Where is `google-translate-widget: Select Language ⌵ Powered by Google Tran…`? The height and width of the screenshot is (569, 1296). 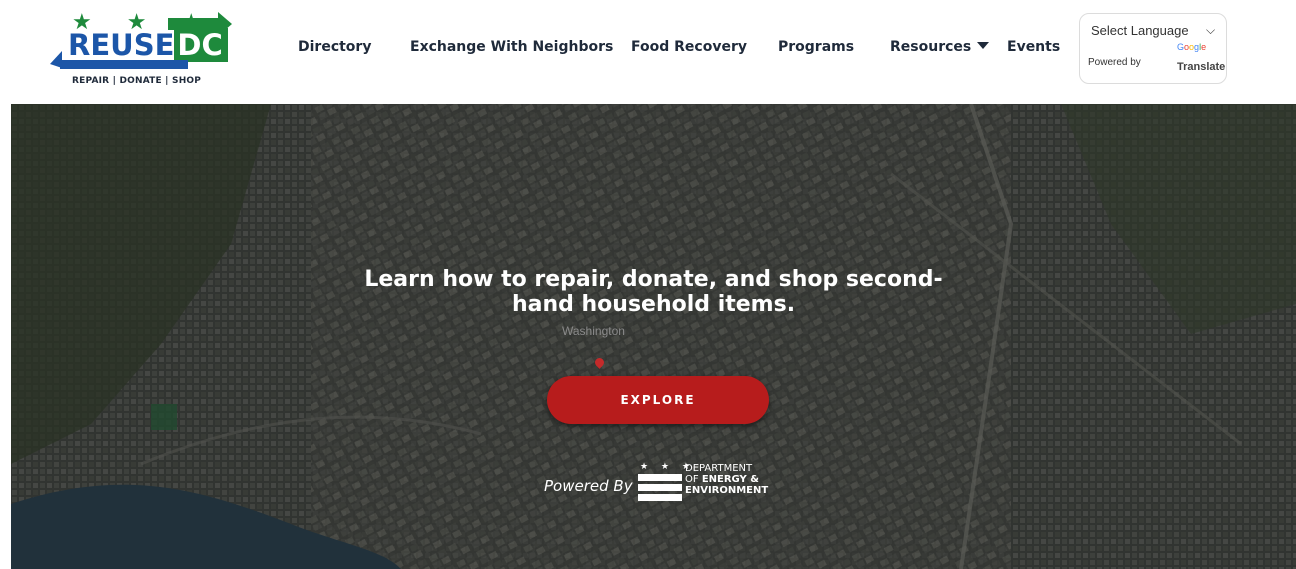
google-translate-widget: Select Language ⌵ Powered by Google Tran… is located at coordinates (1153, 48).